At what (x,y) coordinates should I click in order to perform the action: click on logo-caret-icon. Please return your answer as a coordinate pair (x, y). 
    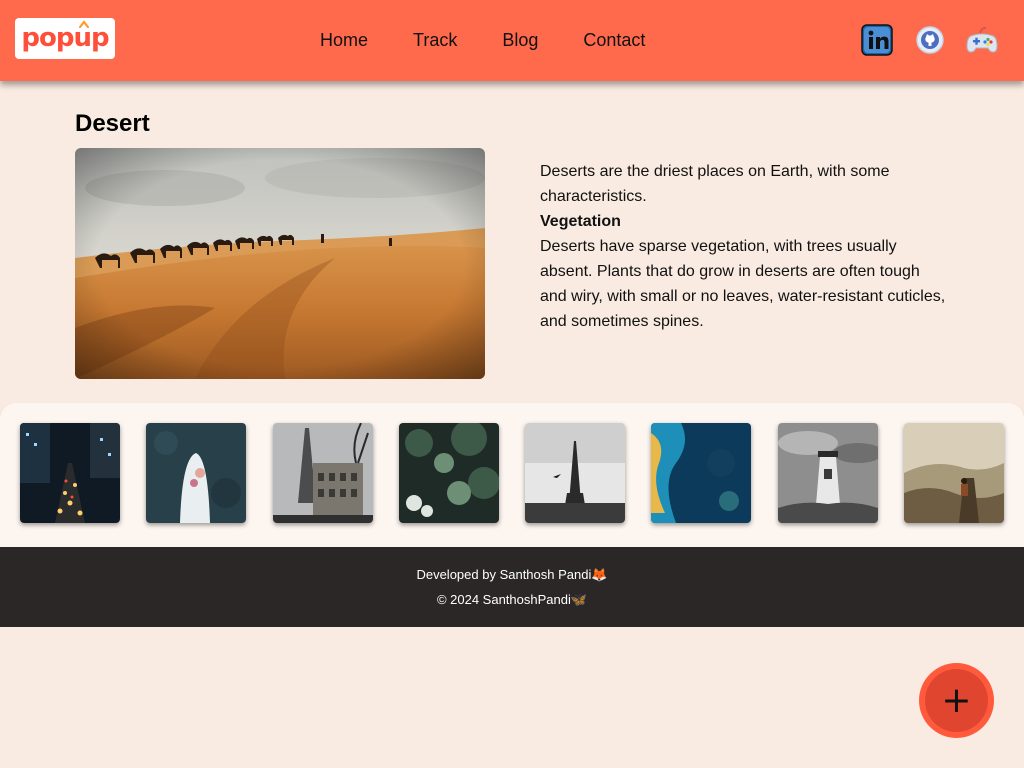
    Looking at the image, I should click on (84, 24).